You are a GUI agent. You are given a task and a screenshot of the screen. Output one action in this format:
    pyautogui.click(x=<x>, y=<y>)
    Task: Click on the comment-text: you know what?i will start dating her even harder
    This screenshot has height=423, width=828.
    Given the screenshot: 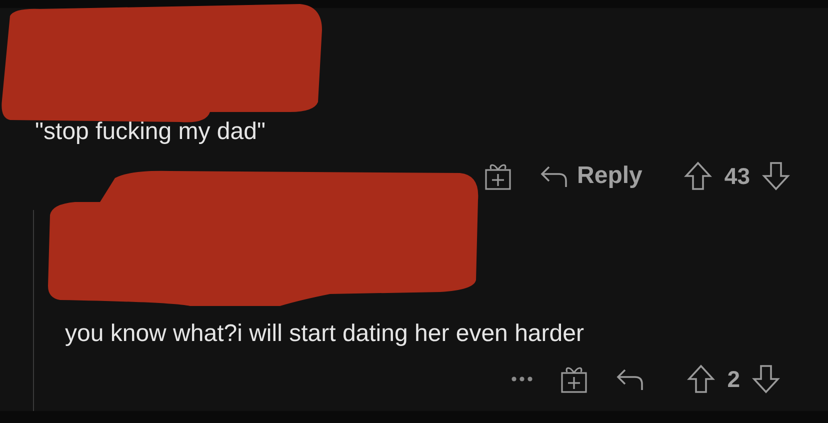 What is the action you would take?
    pyautogui.click(x=325, y=334)
    